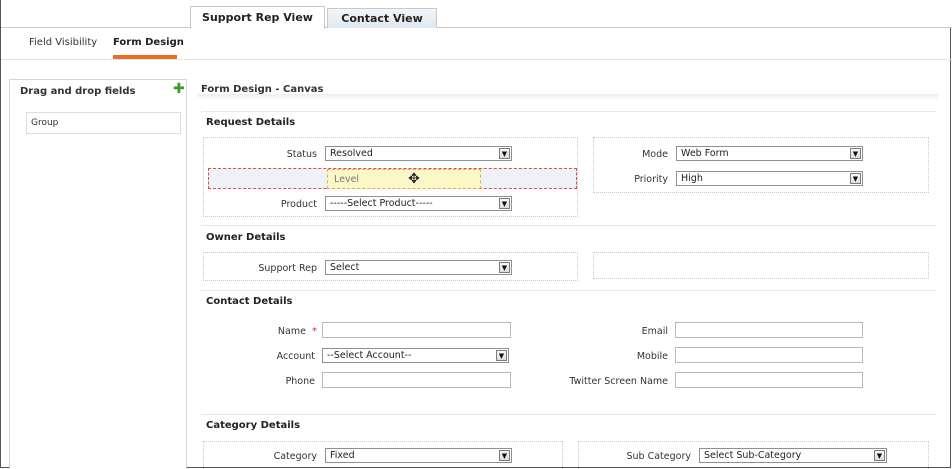 Image resolution: width=952 pixels, height=469 pixels. Describe the element at coordinates (476, 44) in the screenshot. I see `sub-tabs: Field Visibility Form Design` at that location.